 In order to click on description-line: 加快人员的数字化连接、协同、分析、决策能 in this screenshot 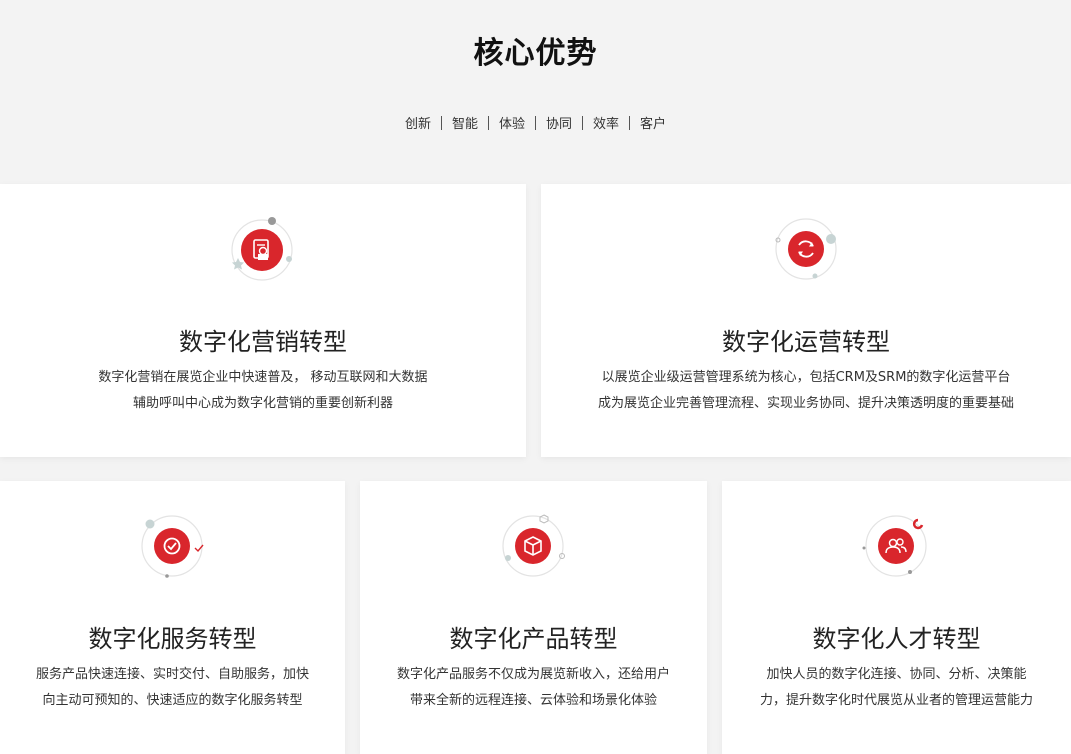, I will do `click(896, 674)`.